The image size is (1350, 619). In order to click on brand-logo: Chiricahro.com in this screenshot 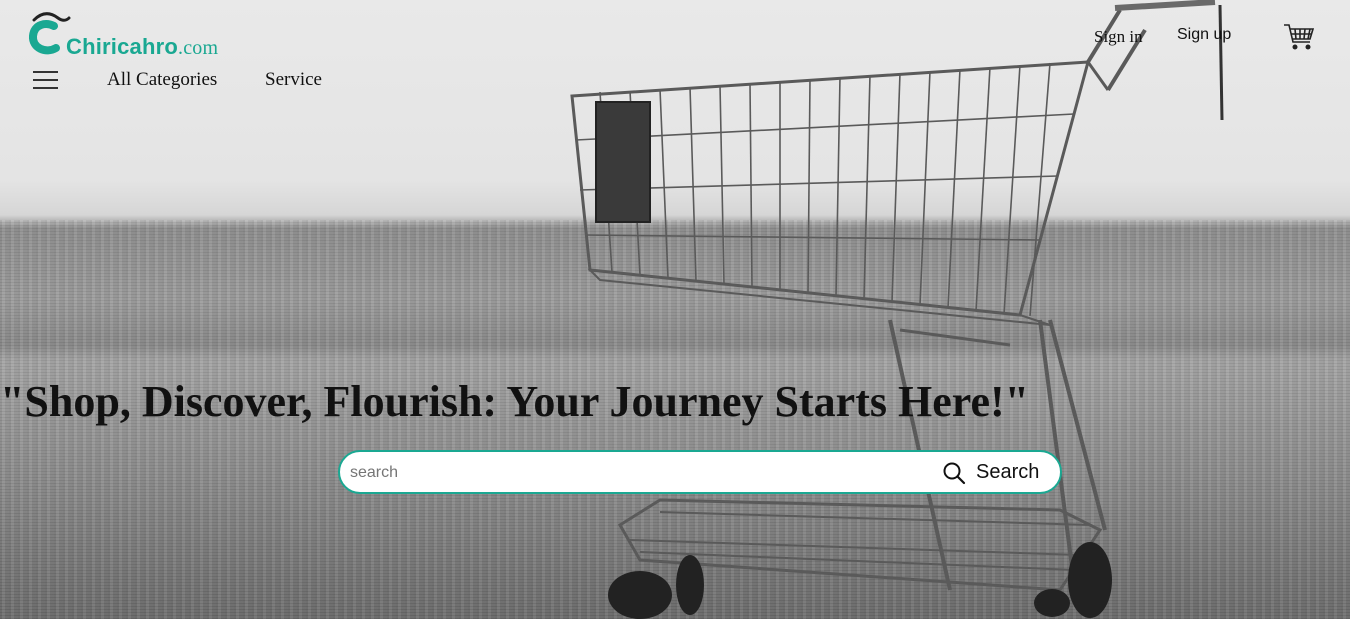, I will do `click(143, 35)`.